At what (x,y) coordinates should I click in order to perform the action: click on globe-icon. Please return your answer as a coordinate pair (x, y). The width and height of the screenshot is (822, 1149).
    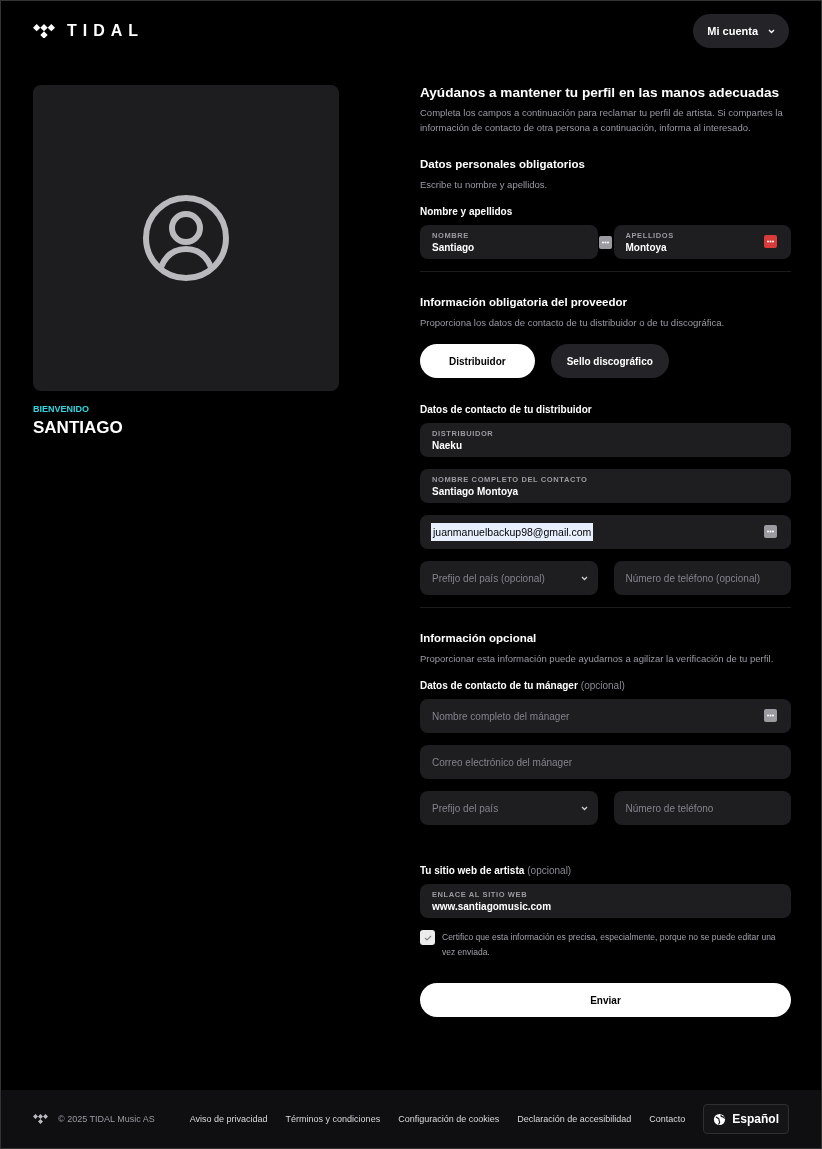
    Looking at the image, I should click on (720, 1119).